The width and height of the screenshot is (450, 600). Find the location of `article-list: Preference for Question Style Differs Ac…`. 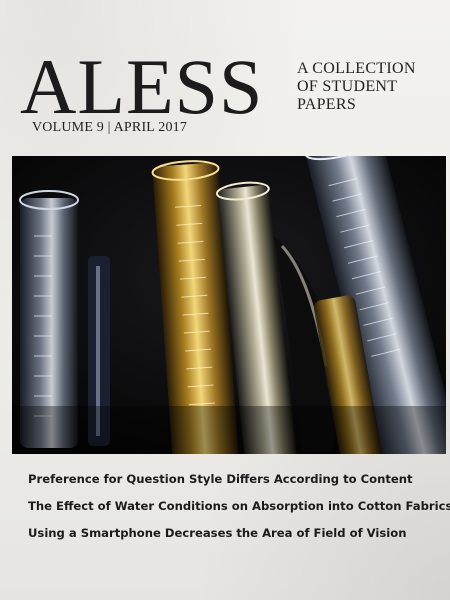

article-list: Preference for Question Style Differs Ac… is located at coordinates (239, 506).